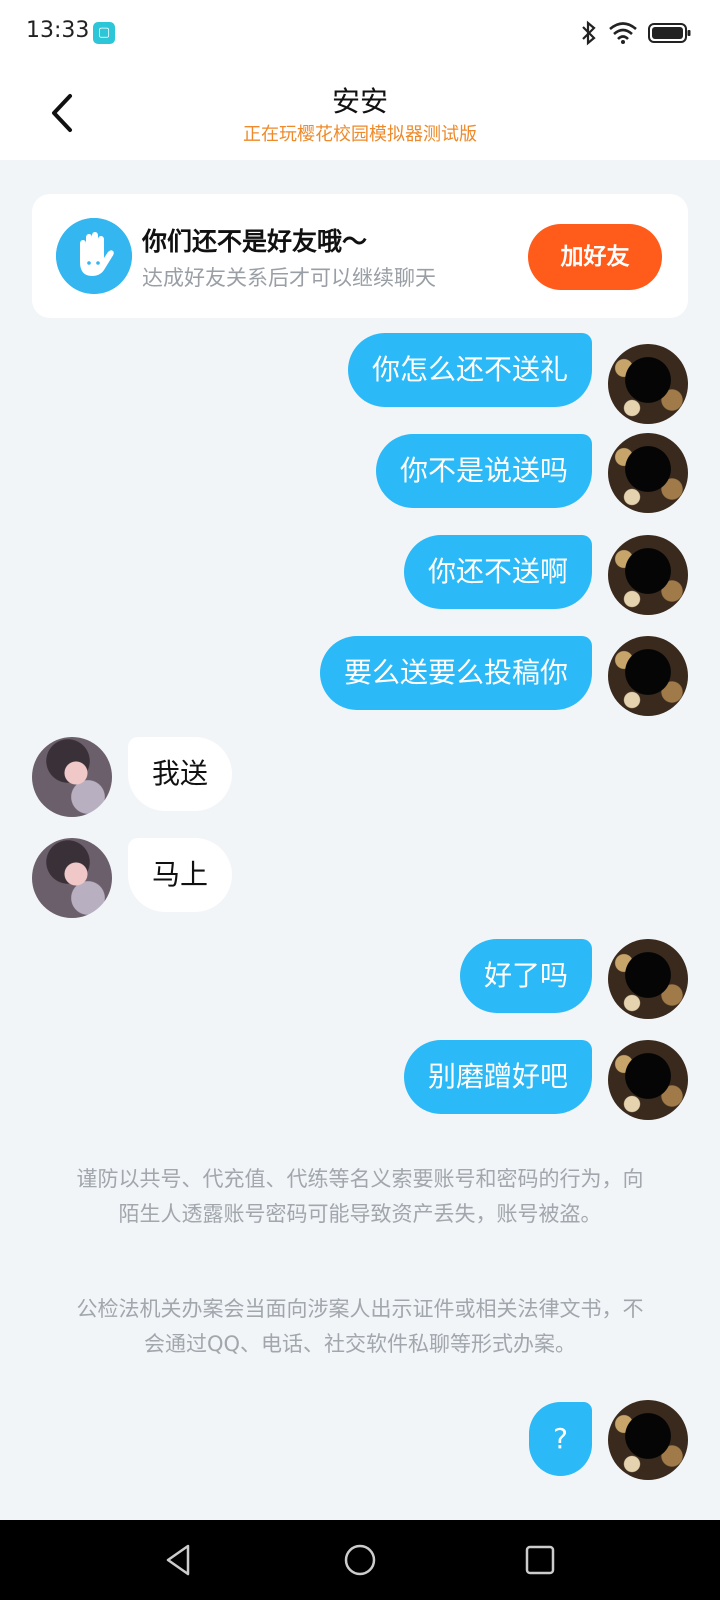 The image size is (720, 1600). Describe the element at coordinates (623, 33) in the screenshot. I see `wifi-icon` at that location.